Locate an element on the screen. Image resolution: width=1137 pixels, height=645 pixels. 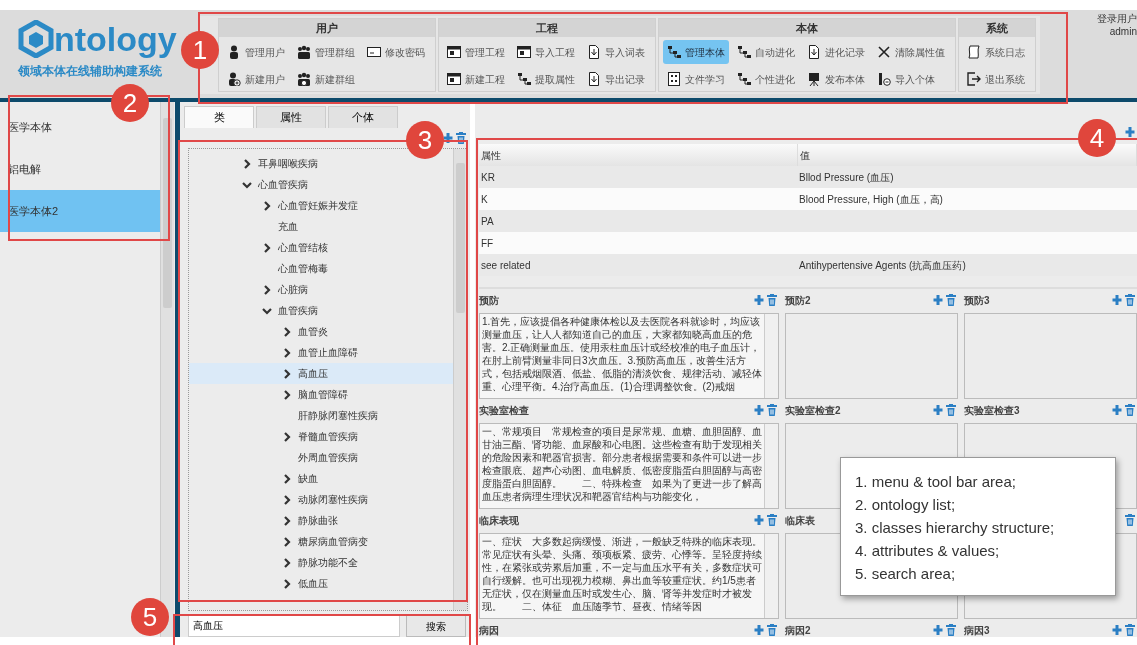
table-cell: K is located at coordinates (484, 199).